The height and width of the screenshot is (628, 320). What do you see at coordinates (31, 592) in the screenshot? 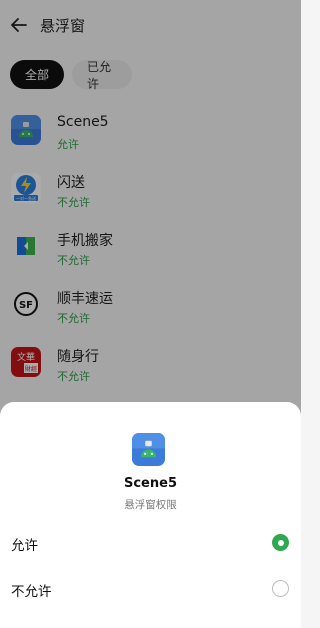
I see `option-label: 不允许` at bounding box center [31, 592].